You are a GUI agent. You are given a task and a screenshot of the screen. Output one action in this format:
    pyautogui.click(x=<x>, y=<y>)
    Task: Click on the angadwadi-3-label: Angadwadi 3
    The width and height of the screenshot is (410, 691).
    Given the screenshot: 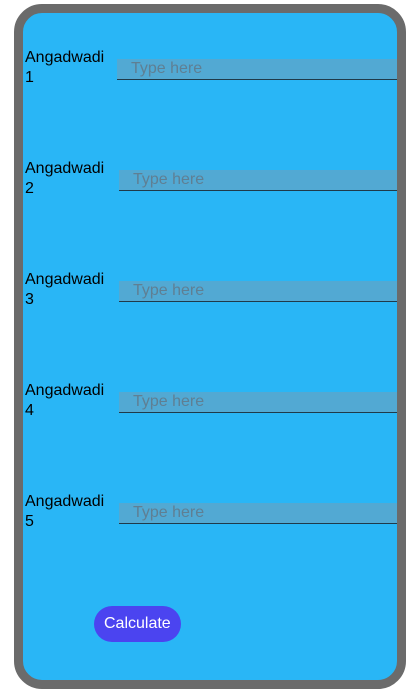 What is the action you would take?
    pyautogui.click(x=65, y=289)
    